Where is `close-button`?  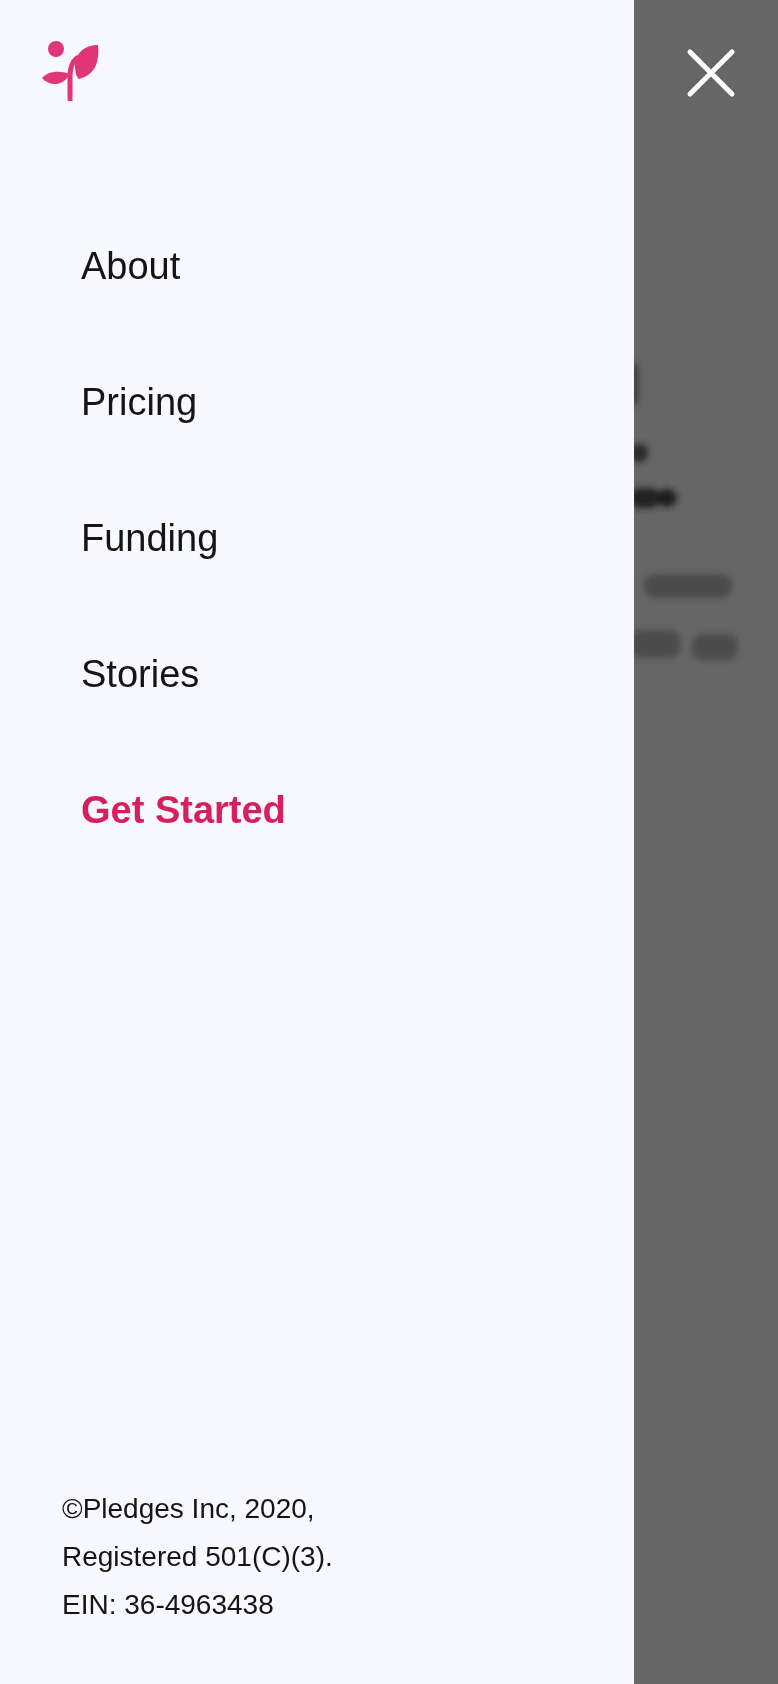
close-button is located at coordinates (711, 73).